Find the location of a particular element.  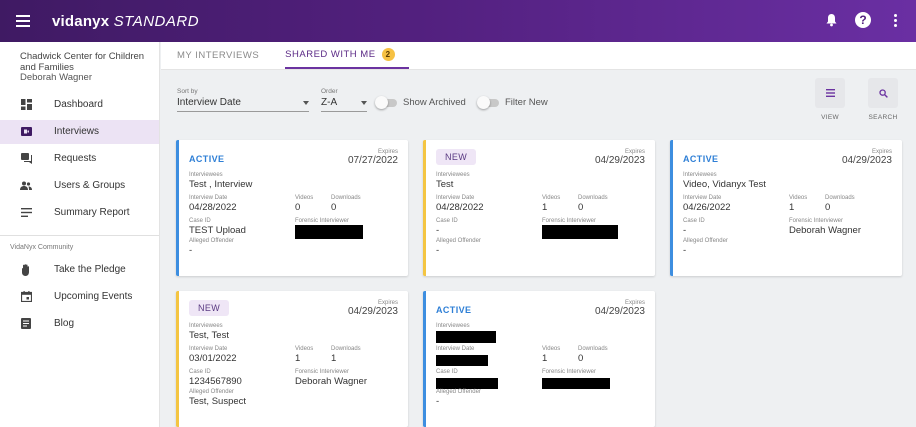

interviewees-value: Test, Test is located at coordinates (209, 335).